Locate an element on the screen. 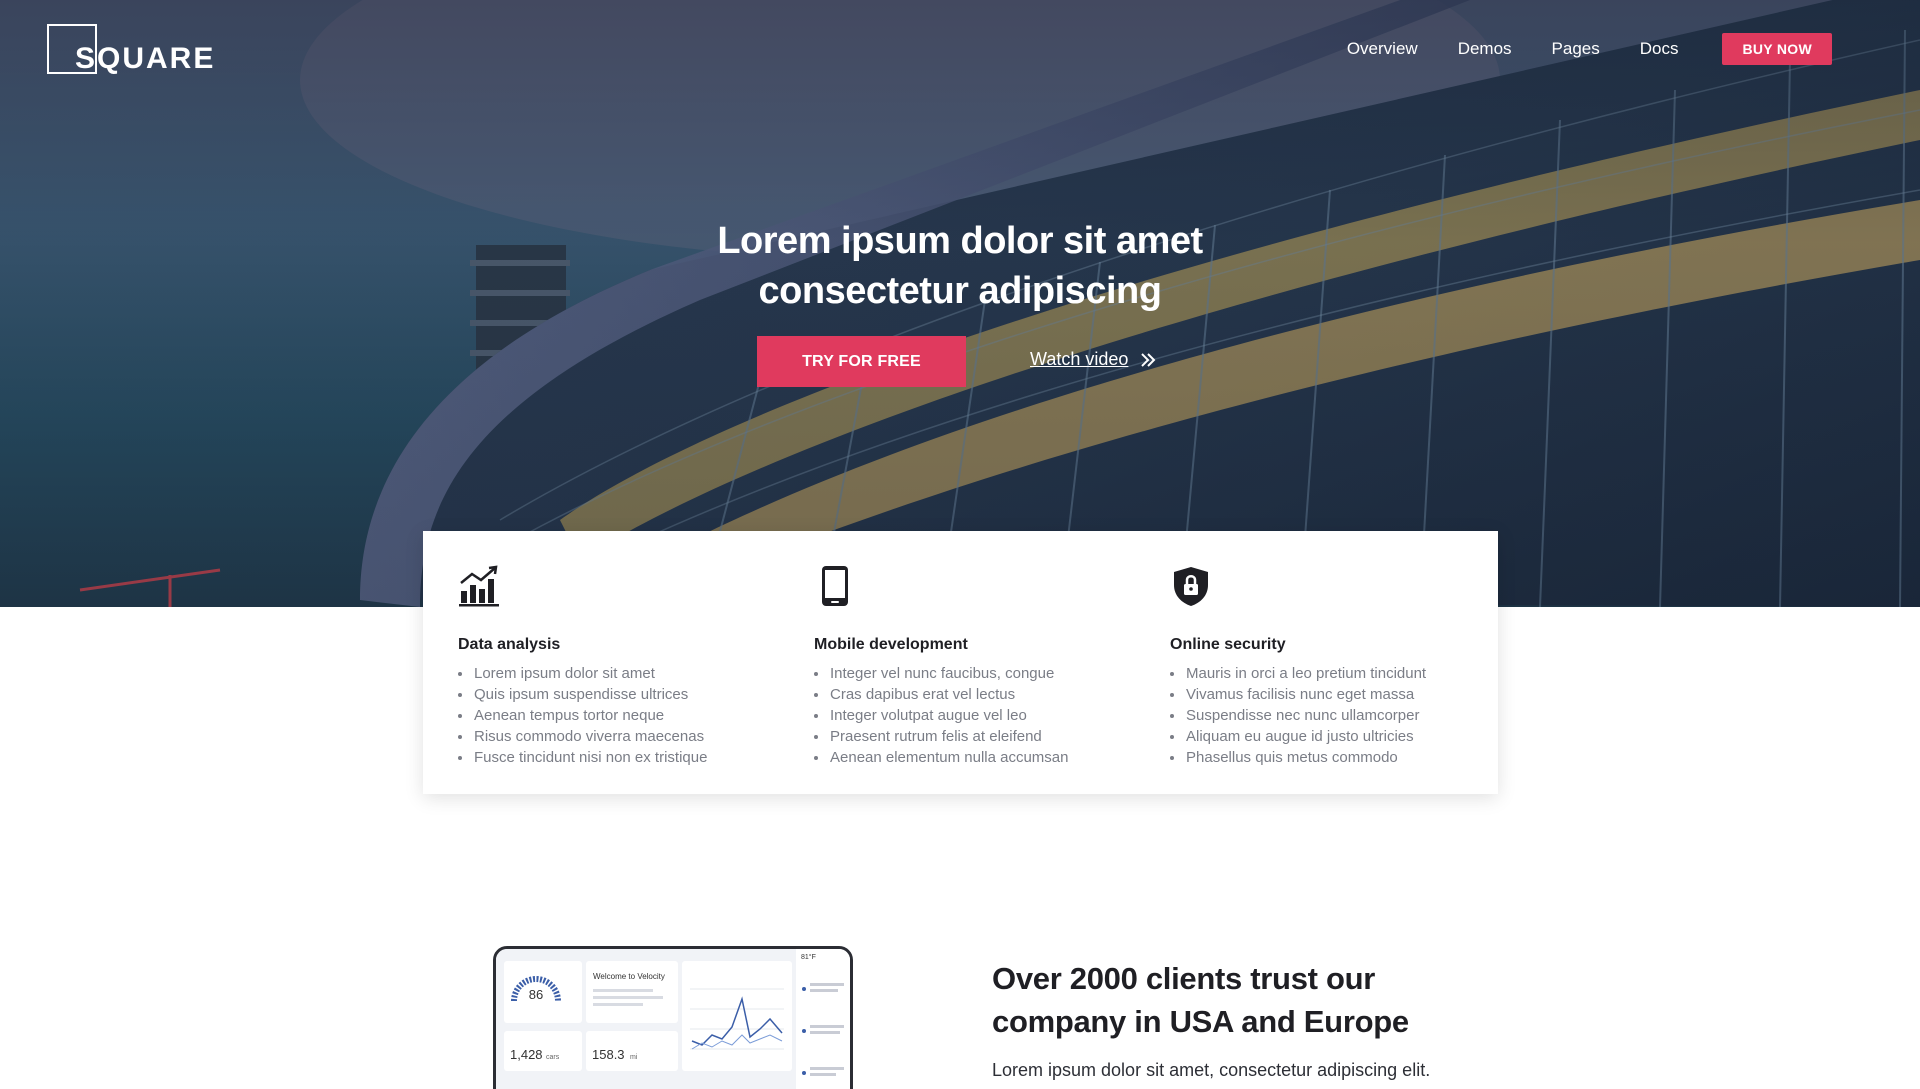  list-item: Lorem ipsum dolor sit amet is located at coordinates (623, 673).